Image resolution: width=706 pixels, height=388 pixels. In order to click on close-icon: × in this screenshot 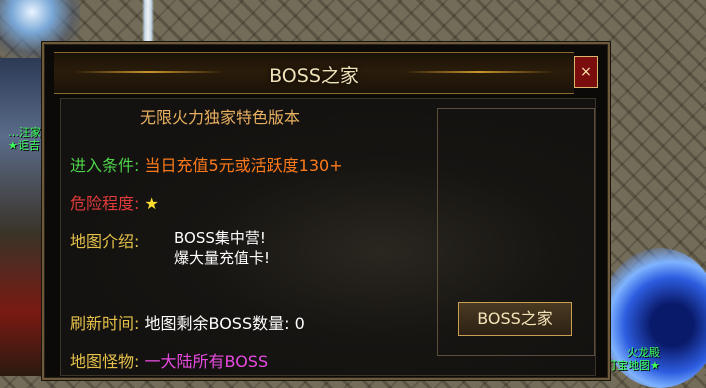, I will do `click(586, 72)`.